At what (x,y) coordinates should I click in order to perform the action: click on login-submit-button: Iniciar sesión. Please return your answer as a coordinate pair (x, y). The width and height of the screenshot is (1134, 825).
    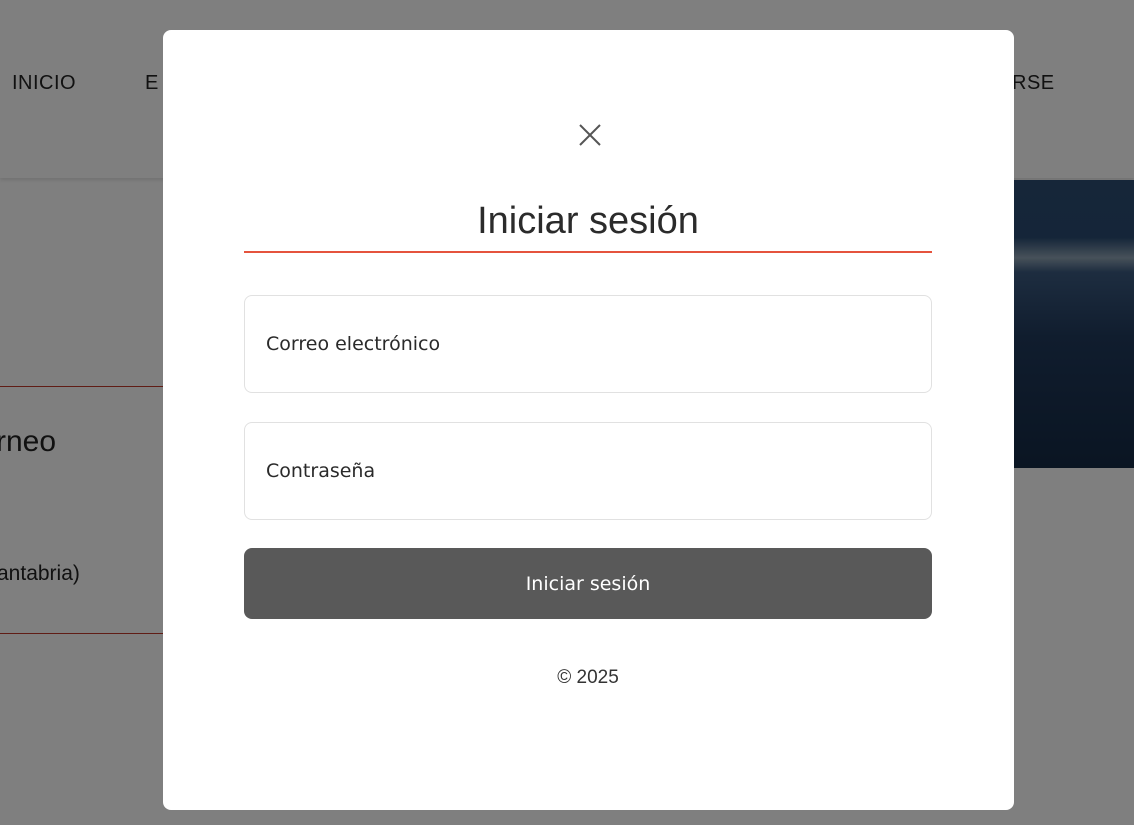
    Looking at the image, I should click on (588, 583).